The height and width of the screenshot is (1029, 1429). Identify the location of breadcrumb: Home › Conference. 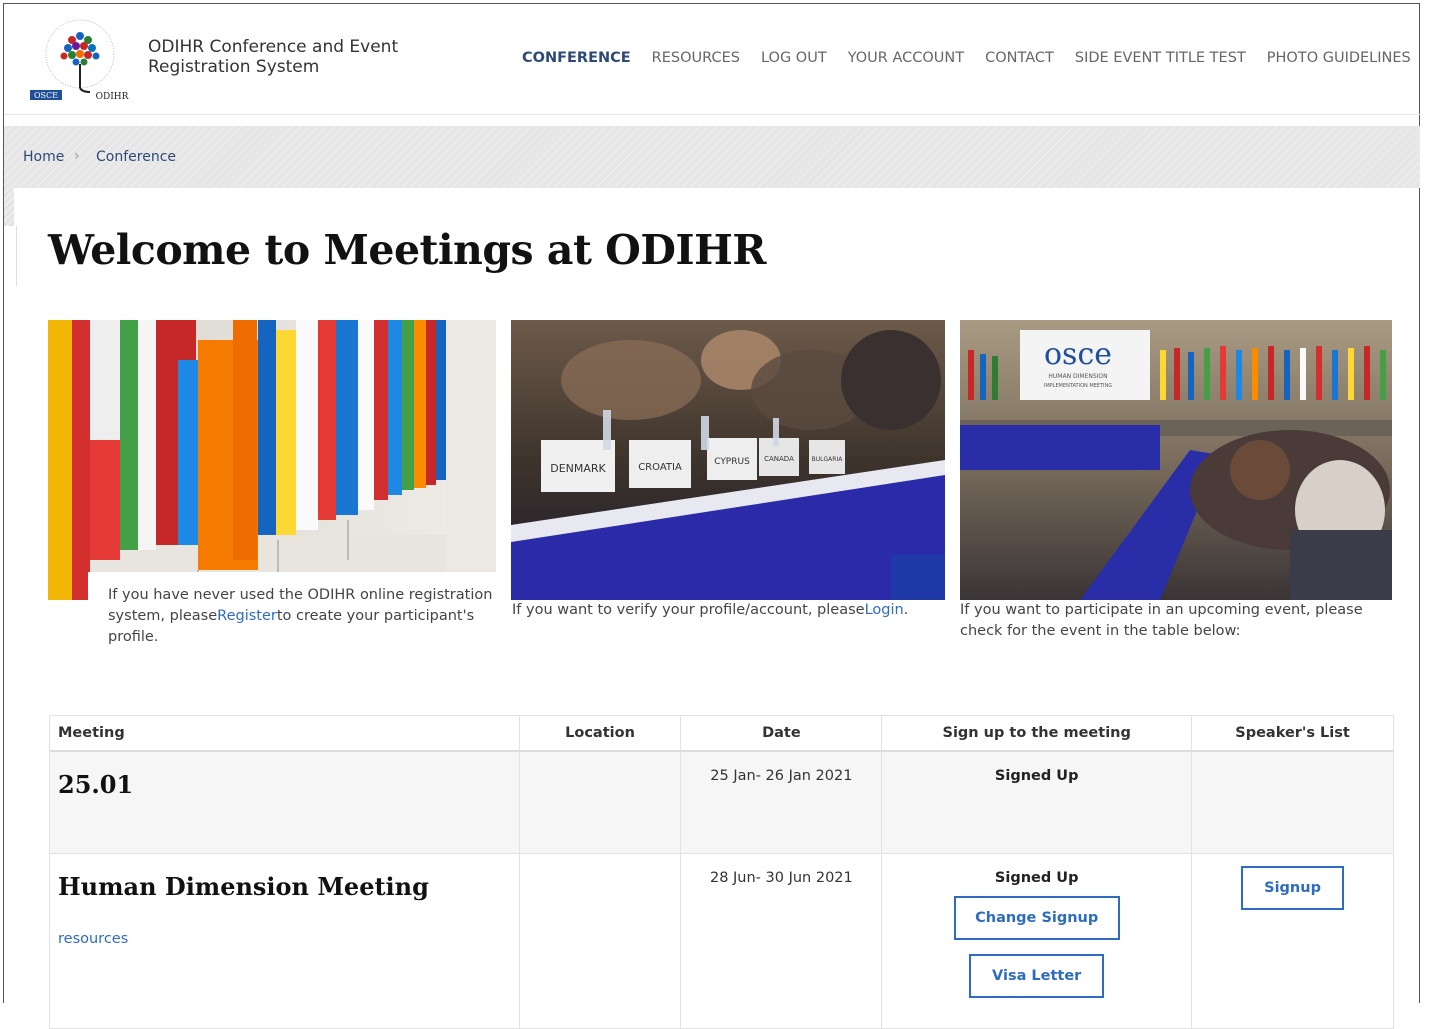
(712, 157).